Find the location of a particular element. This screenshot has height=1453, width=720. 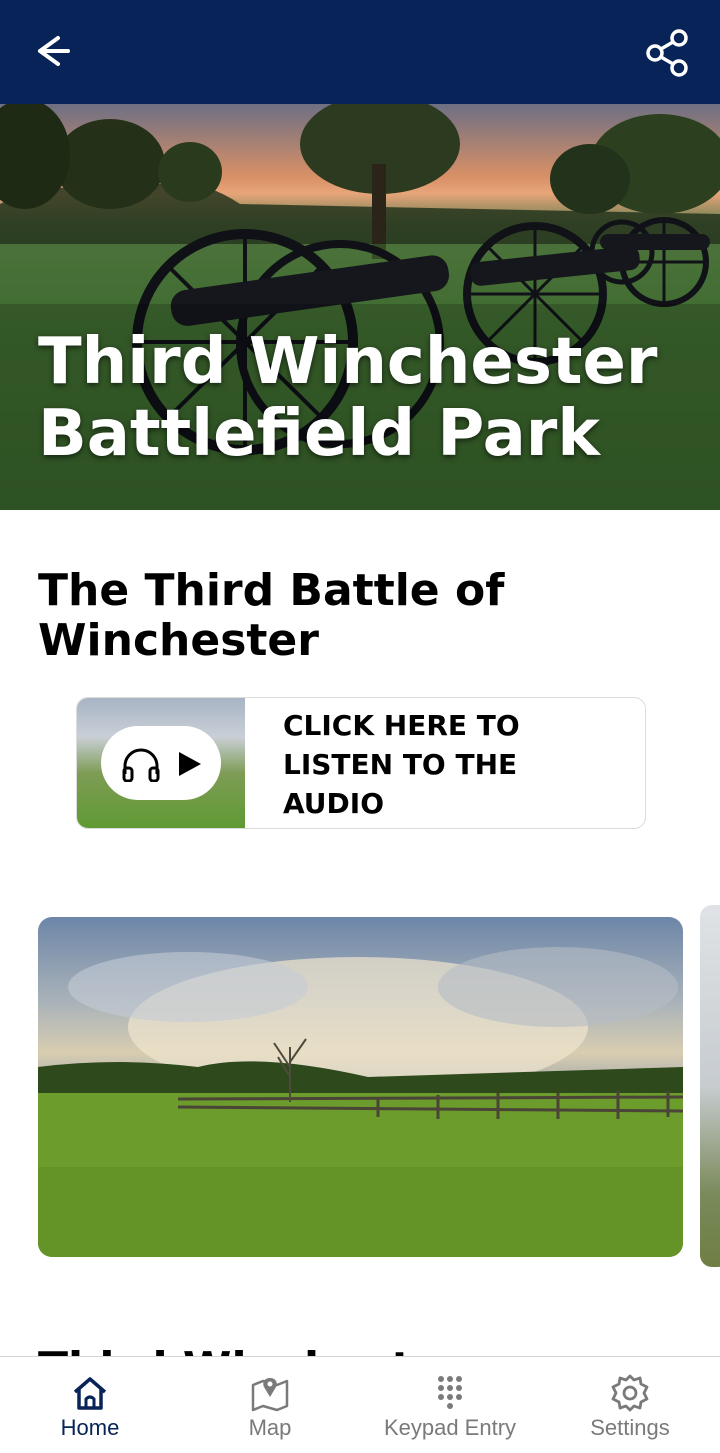

audio-play-pill is located at coordinates (161, 763).